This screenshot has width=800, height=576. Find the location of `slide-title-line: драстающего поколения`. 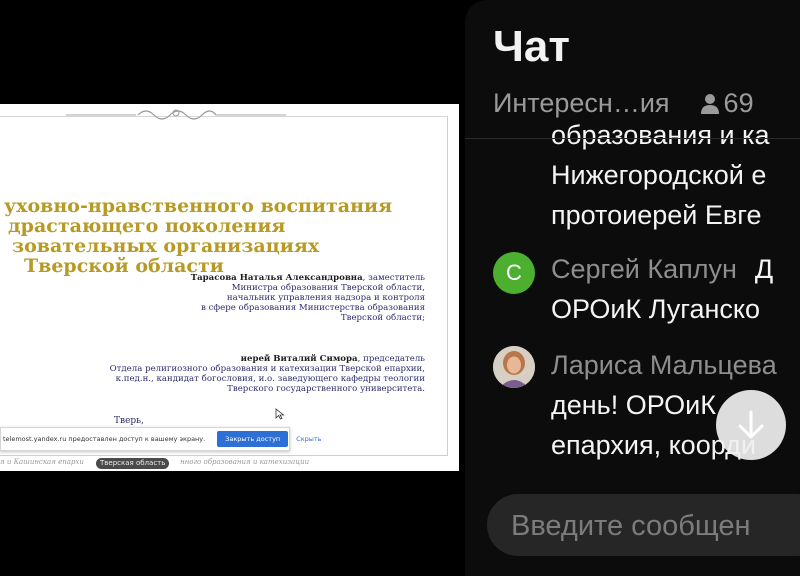

slide-title-line: драстающего поколения is located at coordinates (147, 226).